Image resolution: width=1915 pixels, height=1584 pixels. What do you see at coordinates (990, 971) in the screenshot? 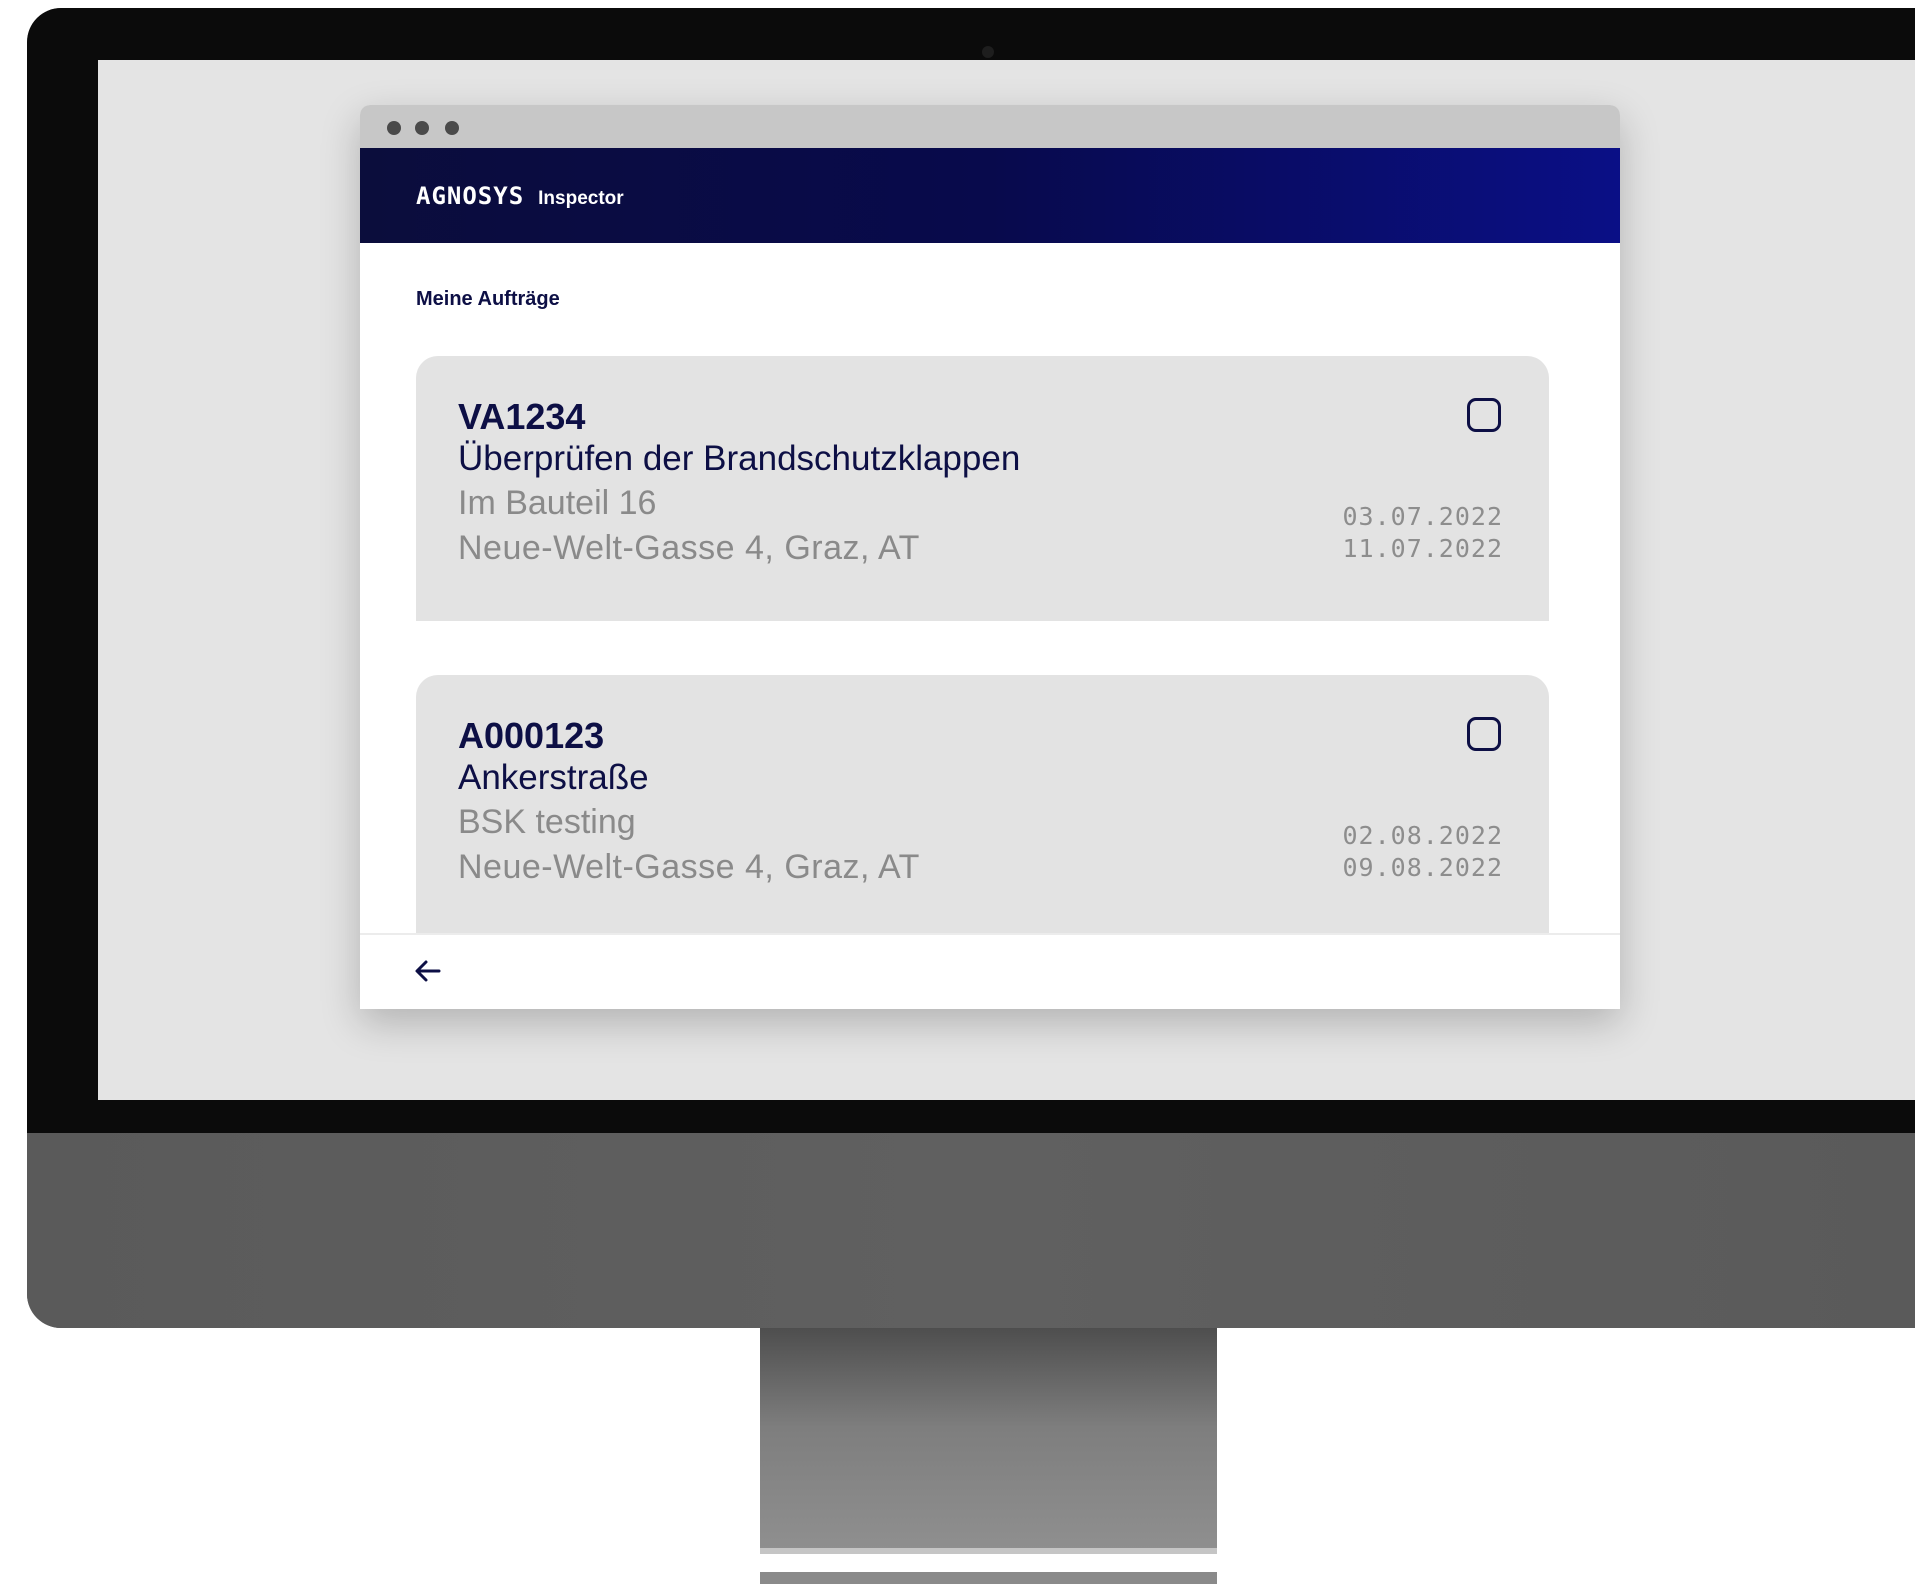
I see `footer-bar` at bounding box center [990, 971].